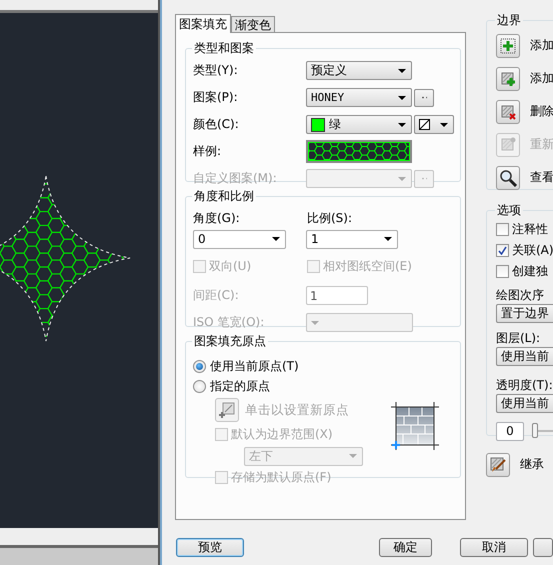 The width and height of the screenshot is (553, 565). I want to click on scale-dropdown: 1, so click(352, 239).